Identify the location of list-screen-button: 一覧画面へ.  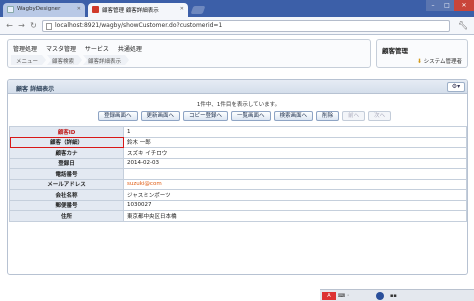
(251, 116).